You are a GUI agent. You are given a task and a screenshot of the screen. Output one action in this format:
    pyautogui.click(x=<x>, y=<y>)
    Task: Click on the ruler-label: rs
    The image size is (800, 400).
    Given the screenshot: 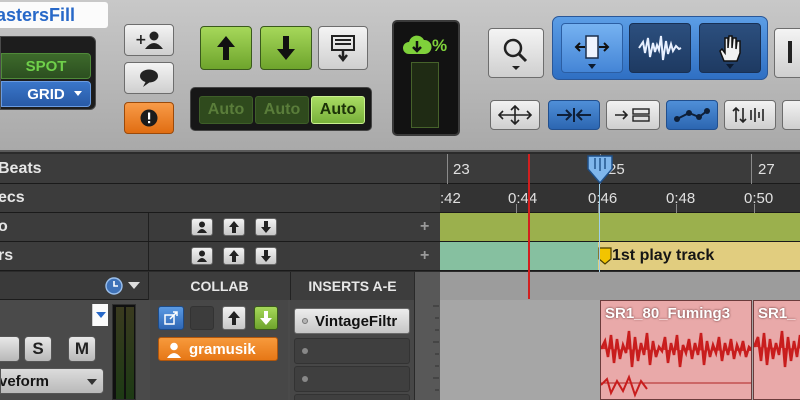 What is the action you would take?
    pyautogui.click(x=7, y=255)
    